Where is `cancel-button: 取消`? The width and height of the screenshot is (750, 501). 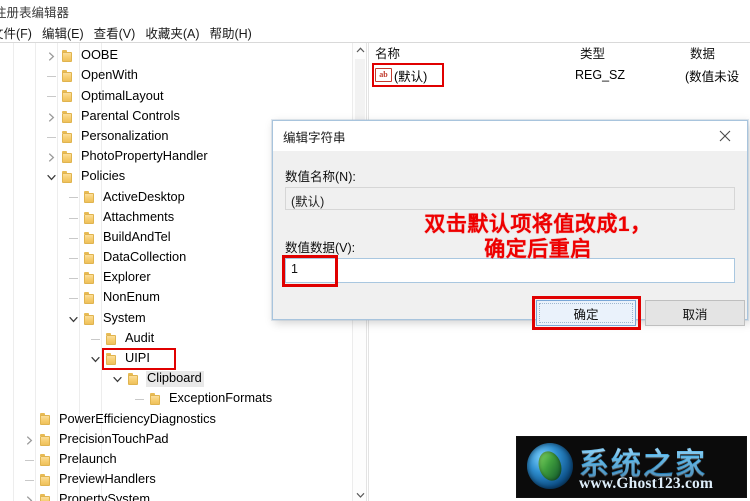
cancel-button: 取消 is located at coordinates (695, 313).